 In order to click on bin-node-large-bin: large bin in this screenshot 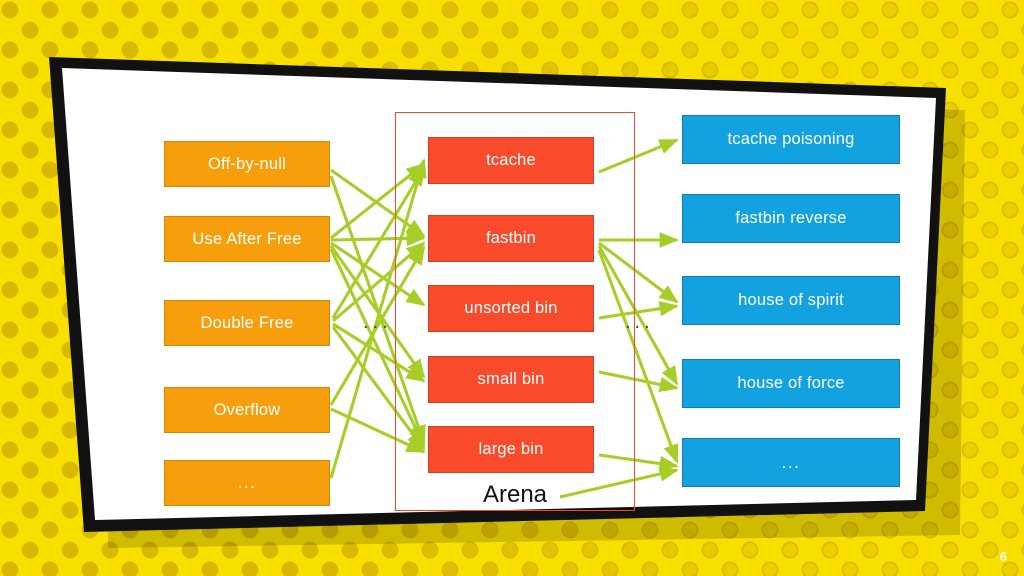, I will do `click(511, 449)`.